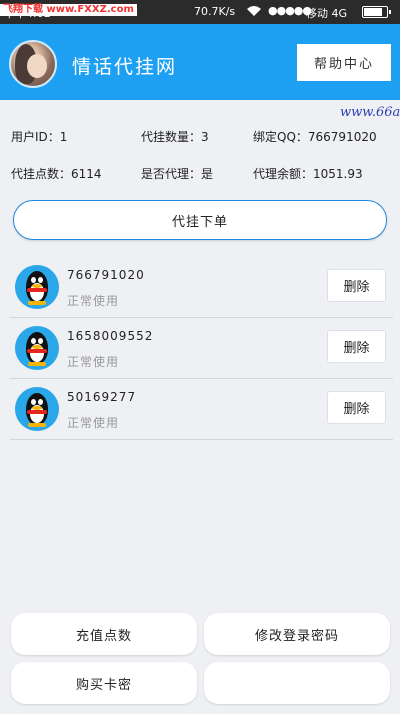 The image size is (400, 714). Describe the element at coordinates (344, 62) in the screenshot. I see `help-center-button: 帮助中心` at that location.